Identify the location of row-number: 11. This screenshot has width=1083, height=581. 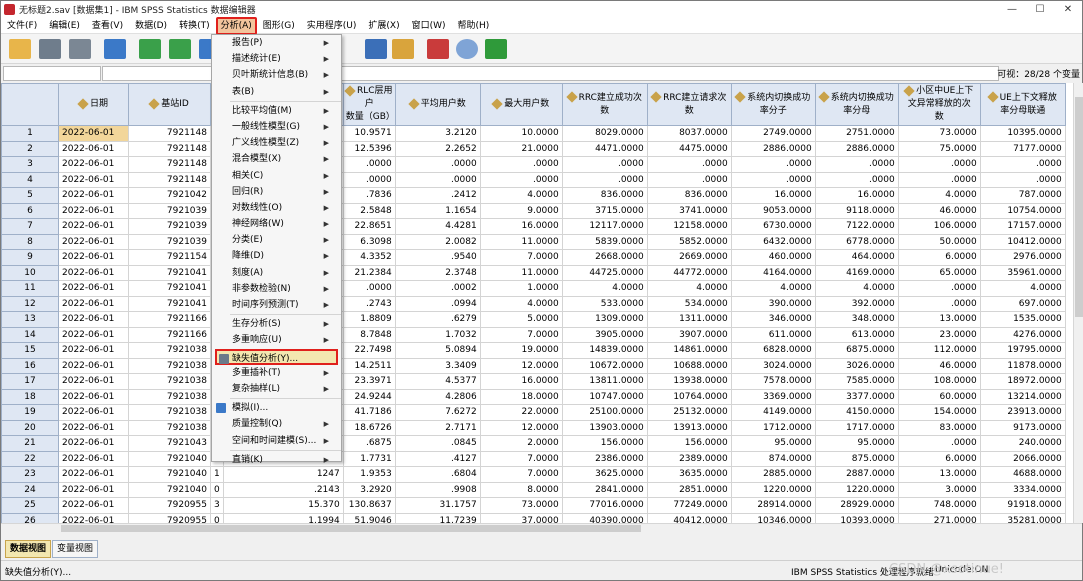
(30, 288).